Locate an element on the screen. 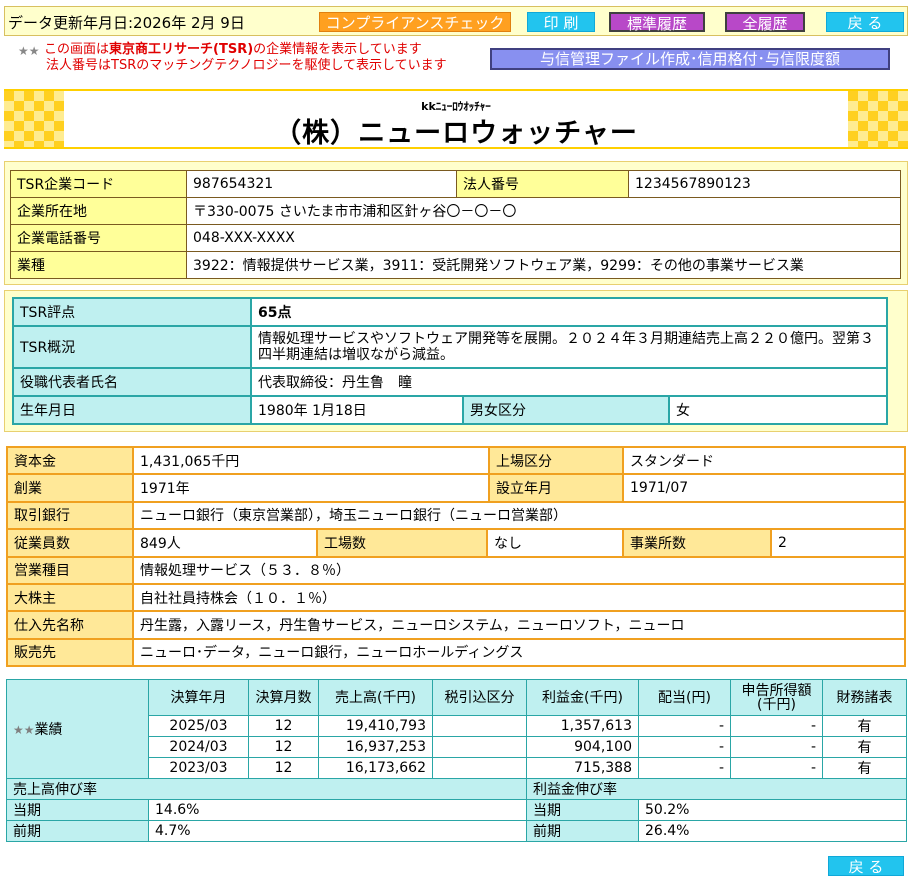 The height and width of the screenshot is (878, 912). address-label: 企業所在地 is located at coordinates (98, 211).